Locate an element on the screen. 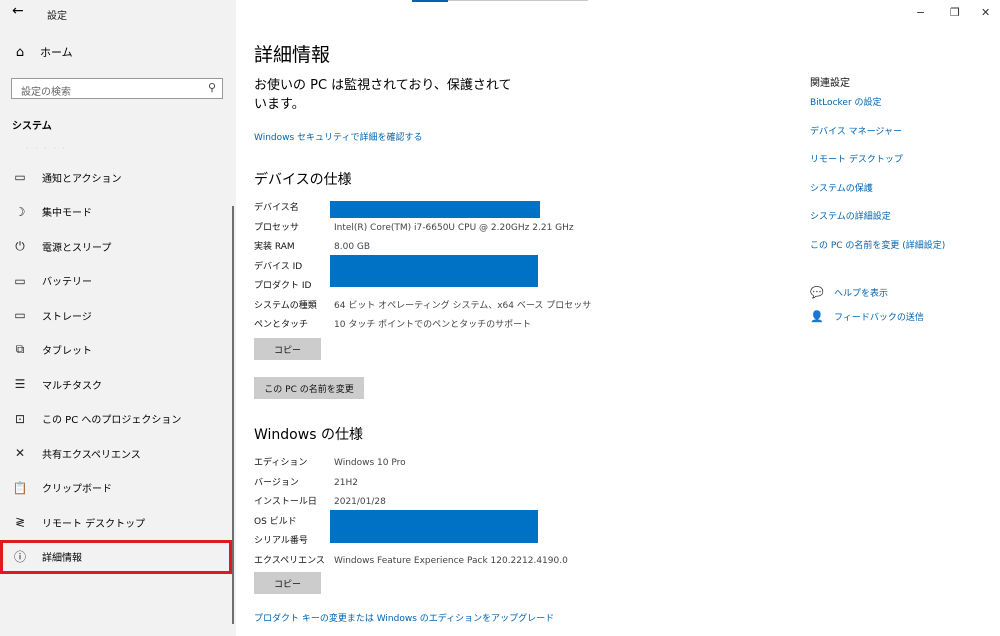 The height and width of the screenshot is (636, 1000). divider is located at coordinates (518, 0).